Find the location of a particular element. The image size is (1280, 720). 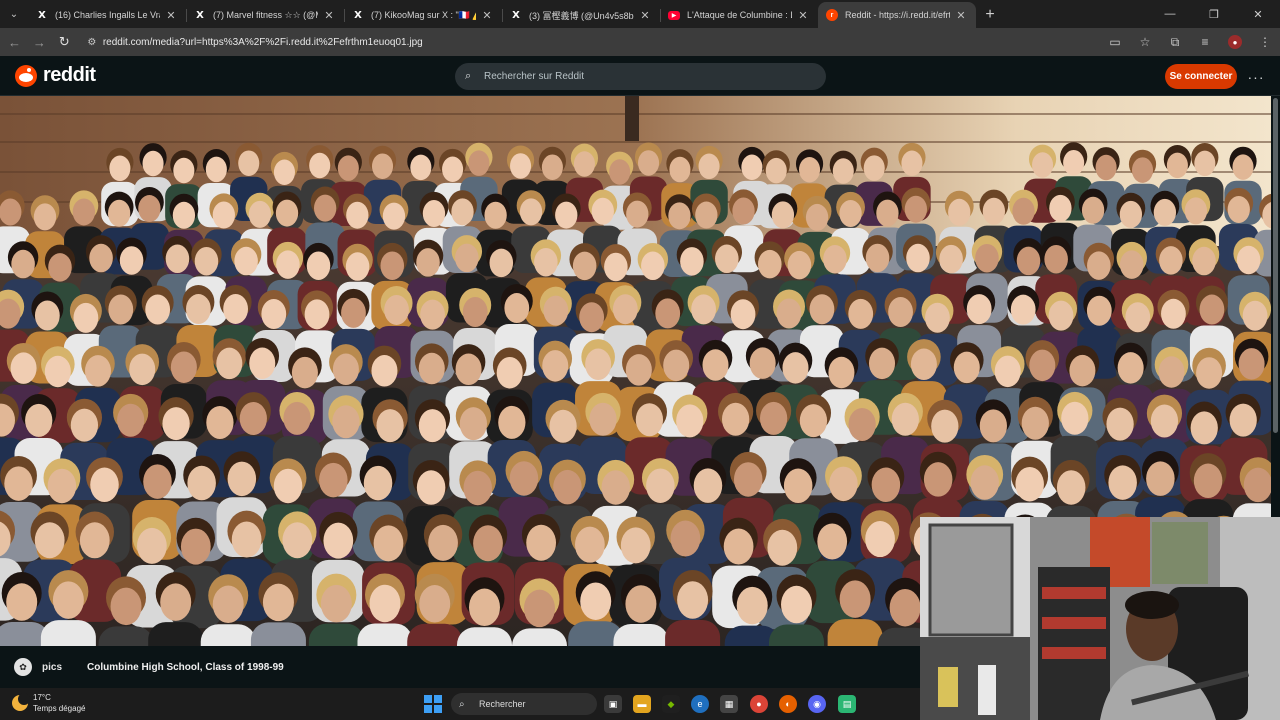

bookmark-star-icon: ☆ is located at coordinates (1145, 42).